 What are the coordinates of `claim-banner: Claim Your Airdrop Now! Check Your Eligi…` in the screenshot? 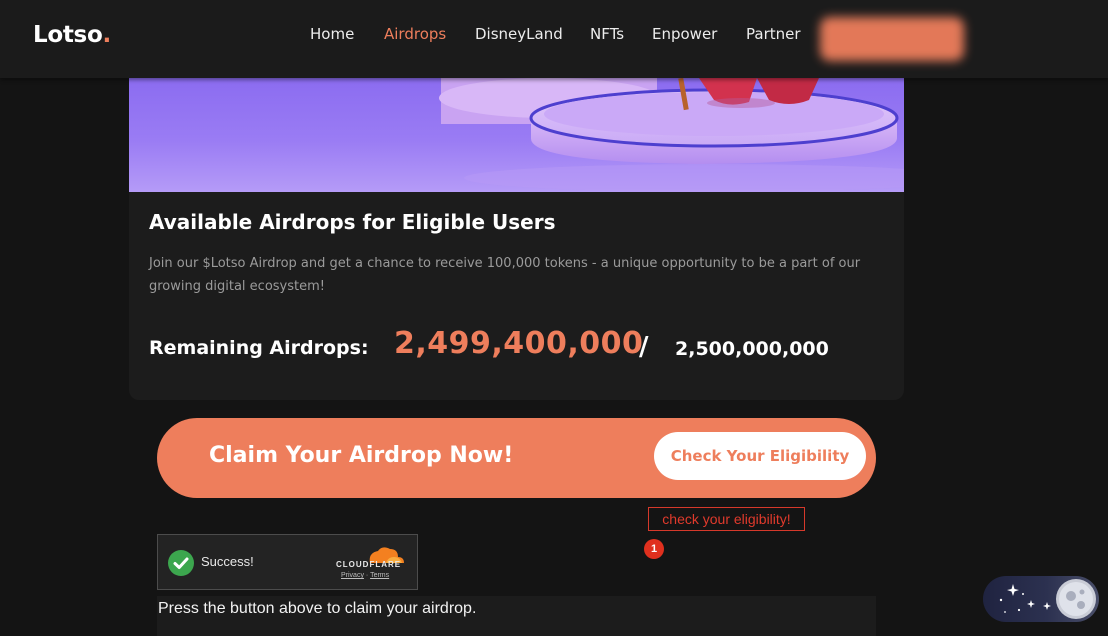 It's located at (516, 458).